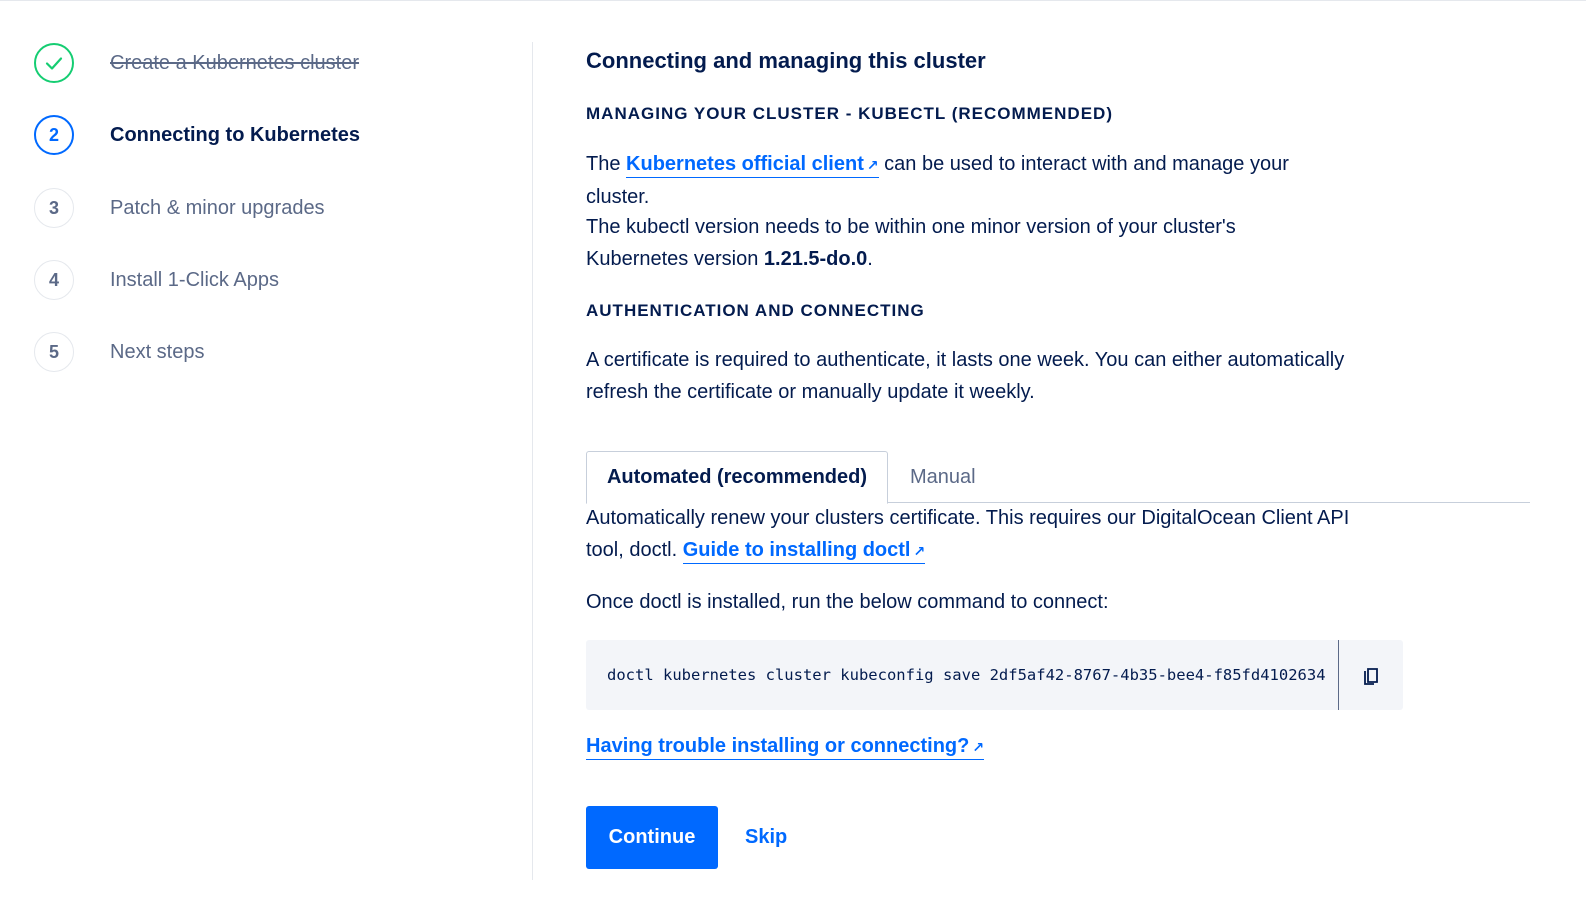 The height and width of the screenshot is (922, 1586). What do you see at coordinates (786, 60) in the screenshot?
I see `page-title: Connecting and managing this cluster` at bounding box center [786, 60].